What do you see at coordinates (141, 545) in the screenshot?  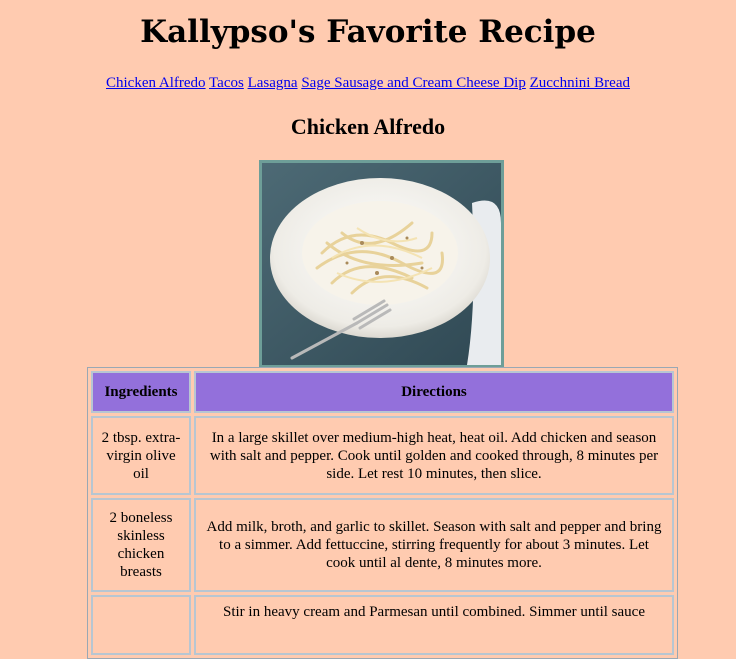 I see `ingredient-cell: 2 boneless skinless chicken breasts` at bounding box center [141, 545].